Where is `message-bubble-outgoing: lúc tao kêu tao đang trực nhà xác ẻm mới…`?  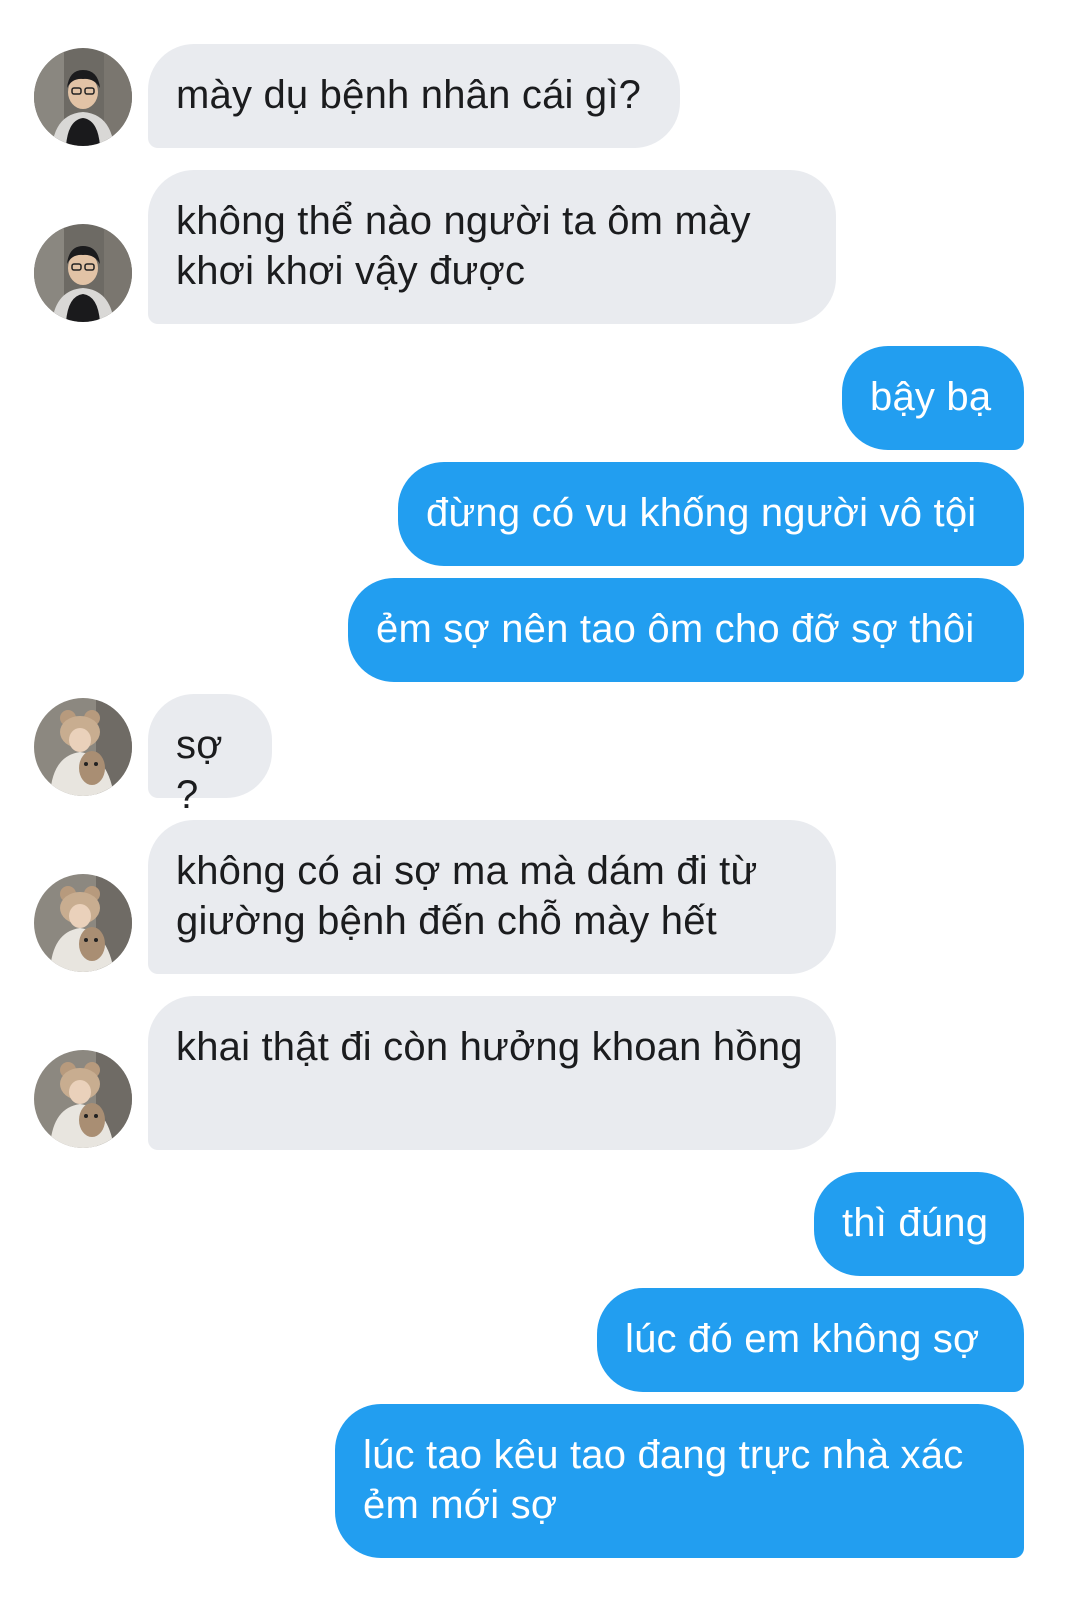 message-bubble-outgoing: lúc tao kêu tao đang trực nhà xác ẻm mới… is located at coordinates (679, 1481).